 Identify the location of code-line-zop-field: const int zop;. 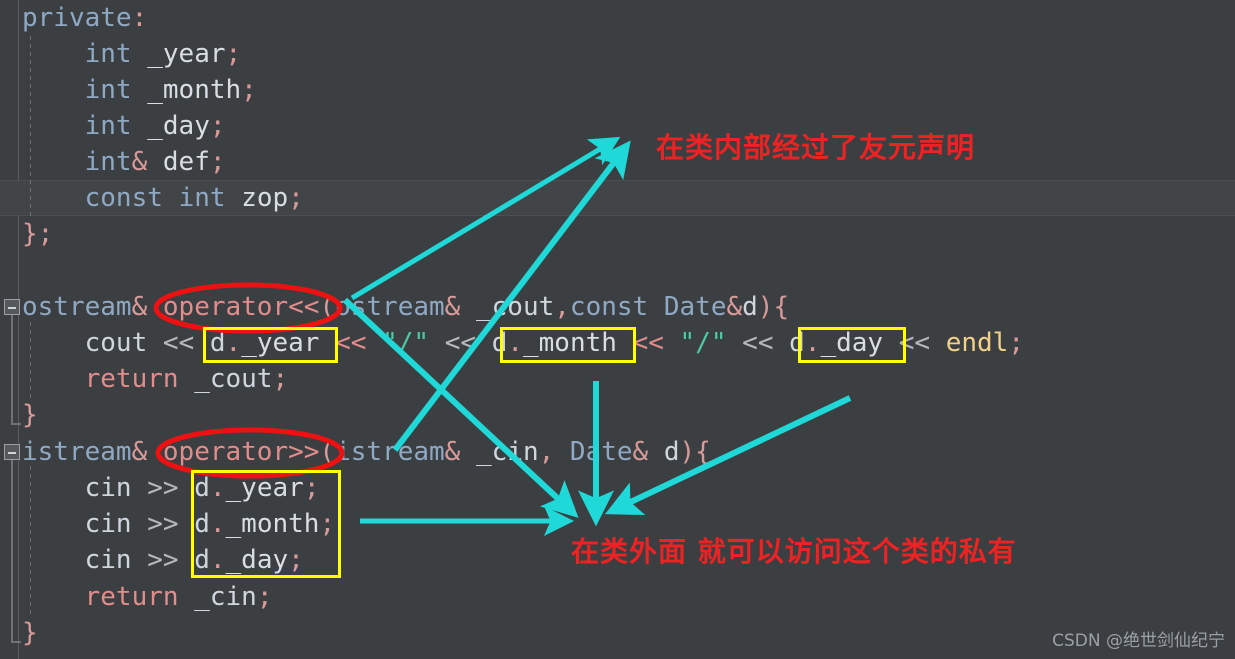
(628, 198).